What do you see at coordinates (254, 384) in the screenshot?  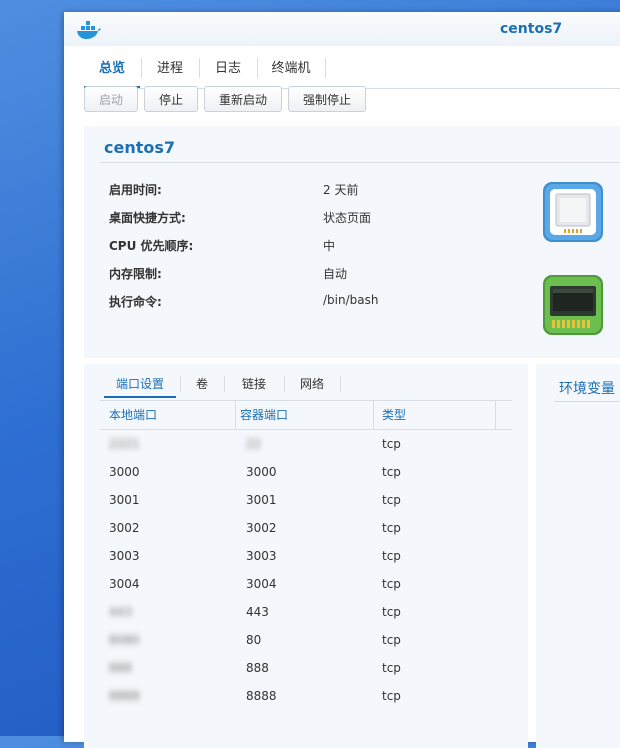 I see `subtab-links: 链接` at bounding box center [254, 384].